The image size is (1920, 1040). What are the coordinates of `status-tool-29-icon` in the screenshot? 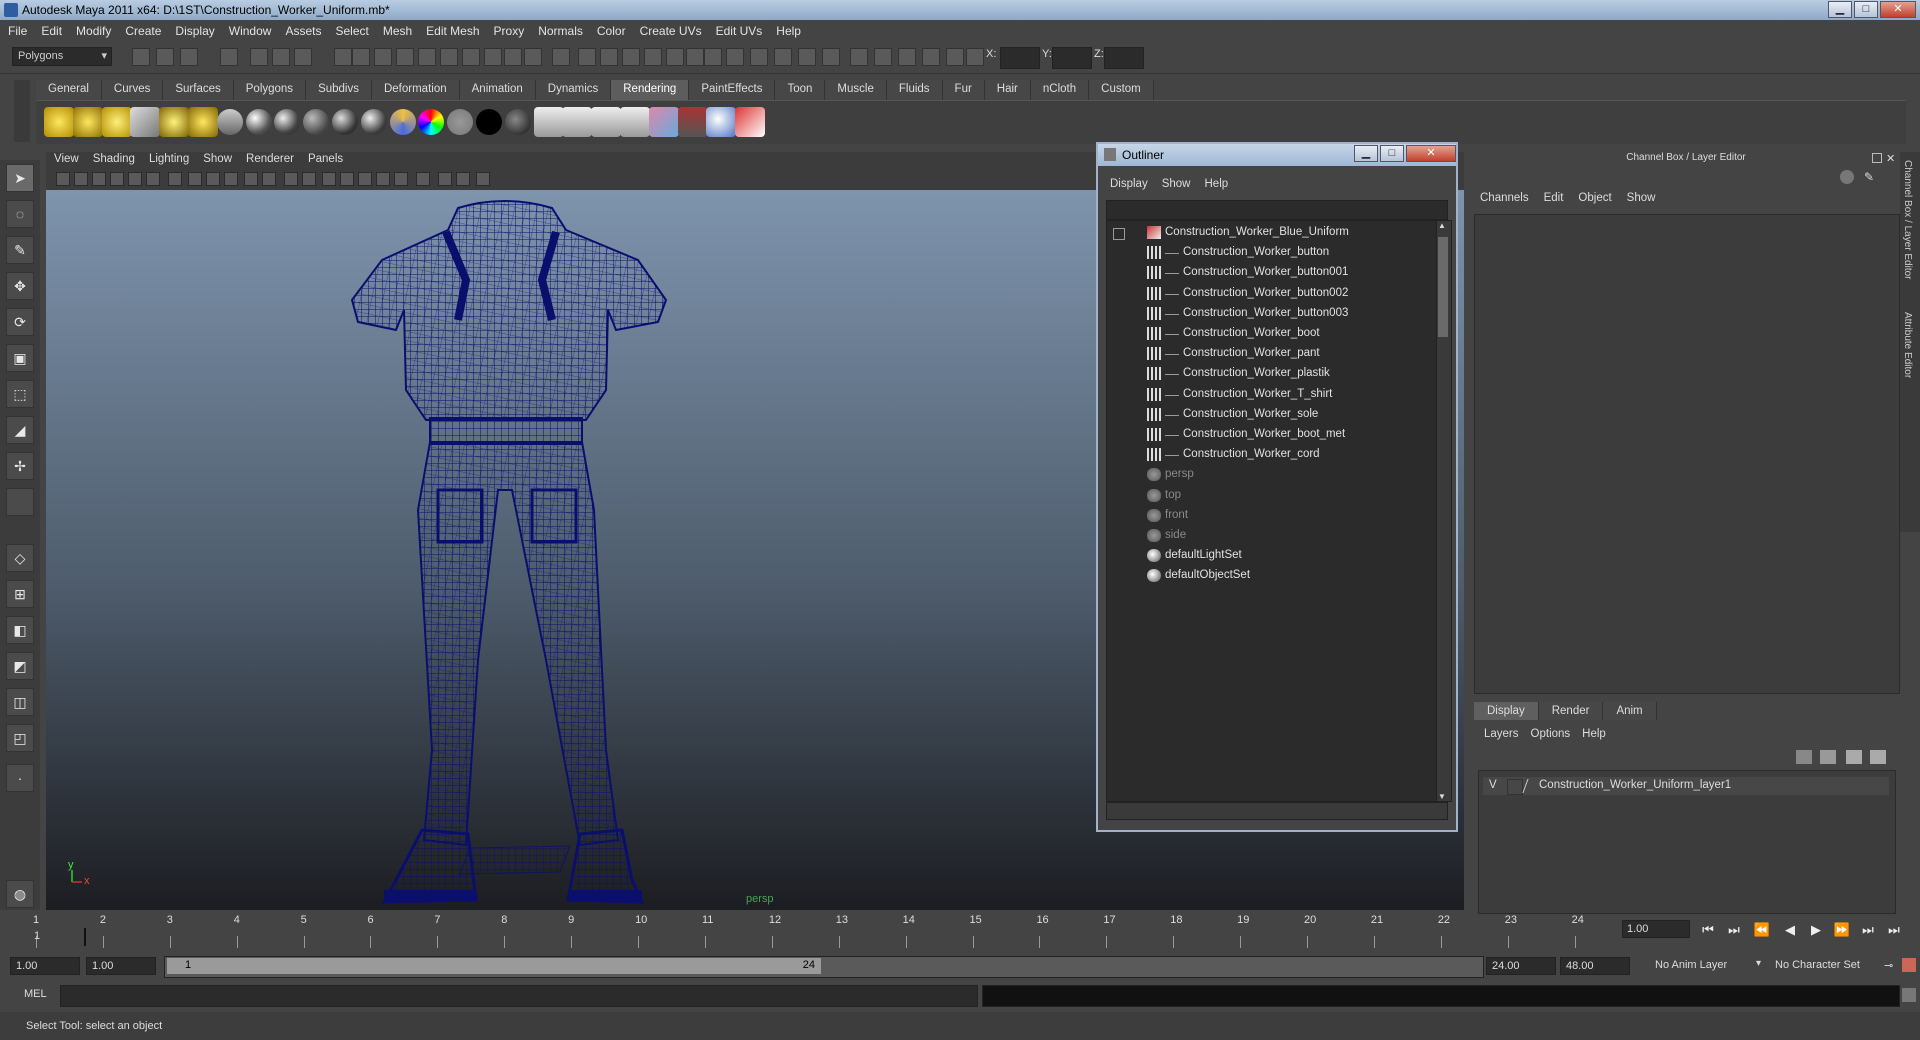 It's located at (807, 57).